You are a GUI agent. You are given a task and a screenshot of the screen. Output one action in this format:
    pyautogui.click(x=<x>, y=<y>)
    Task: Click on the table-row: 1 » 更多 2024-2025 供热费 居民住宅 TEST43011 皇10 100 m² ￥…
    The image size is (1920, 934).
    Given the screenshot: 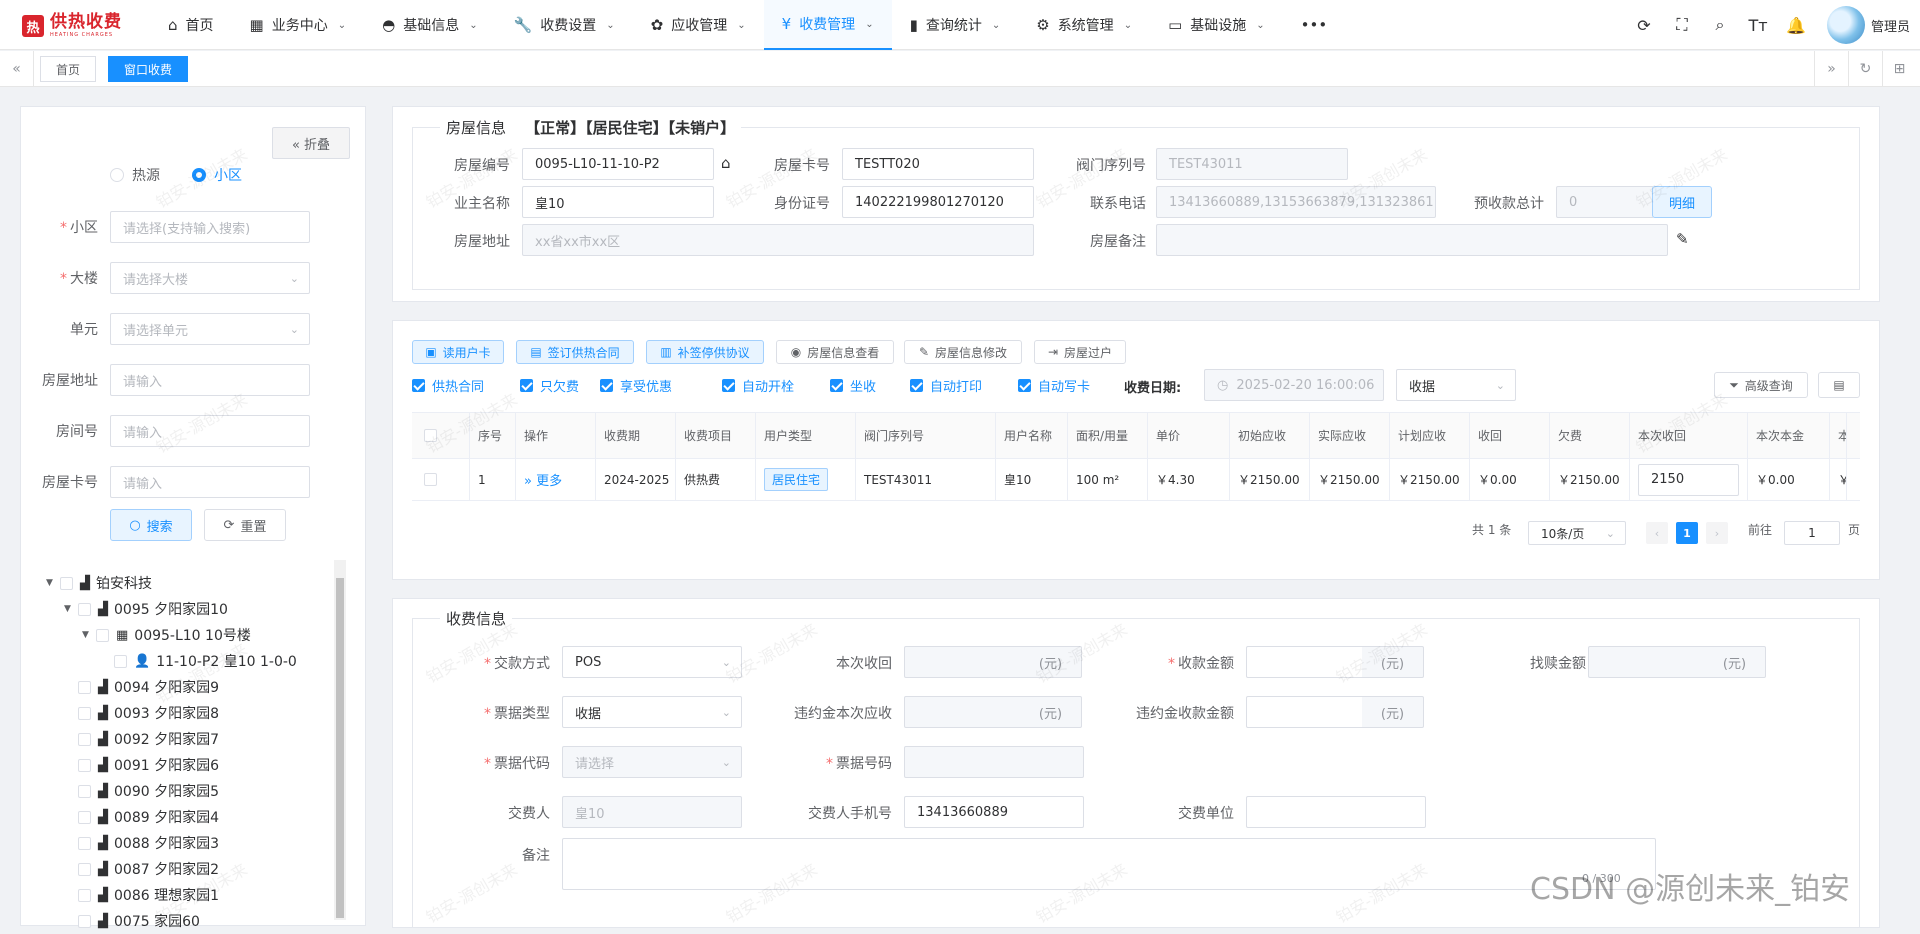 What is the action you would take?
    pyautogui.click(x=1136, y=480)
    